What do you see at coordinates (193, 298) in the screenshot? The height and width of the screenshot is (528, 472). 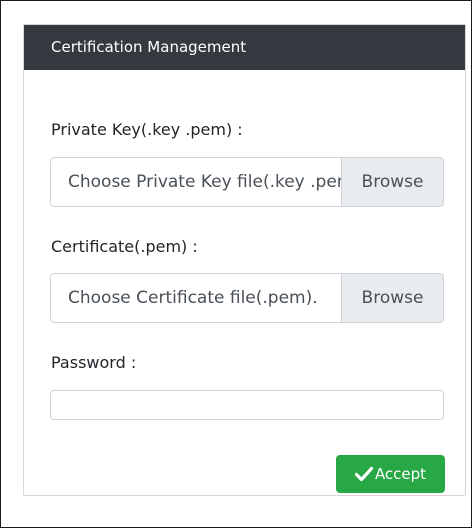 I see `certificate-file-placeholder: Choose Certificate file(.pem).` at bounding box center [193, 298].